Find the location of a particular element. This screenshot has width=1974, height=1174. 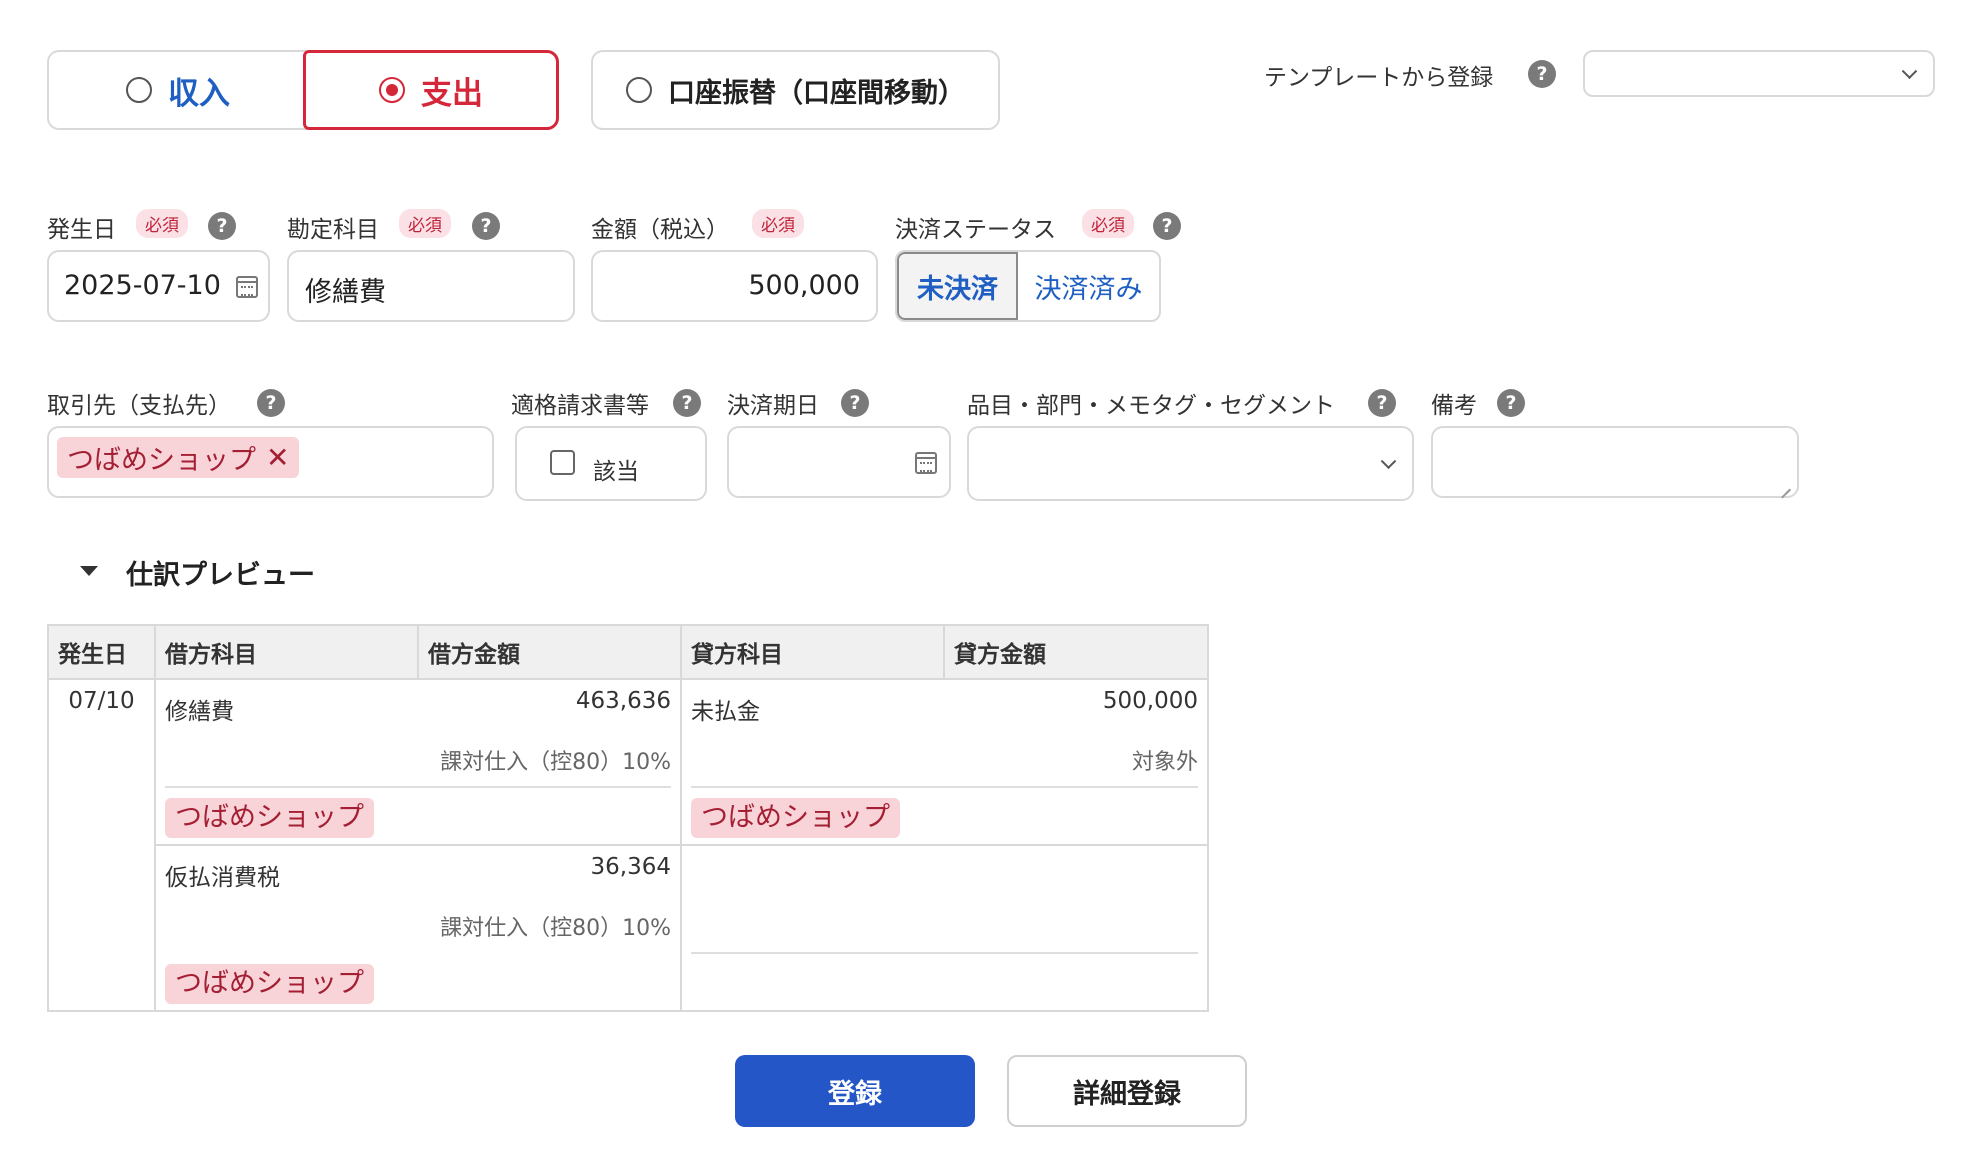

invoice-checkbox is located at coordinates (562, 462).